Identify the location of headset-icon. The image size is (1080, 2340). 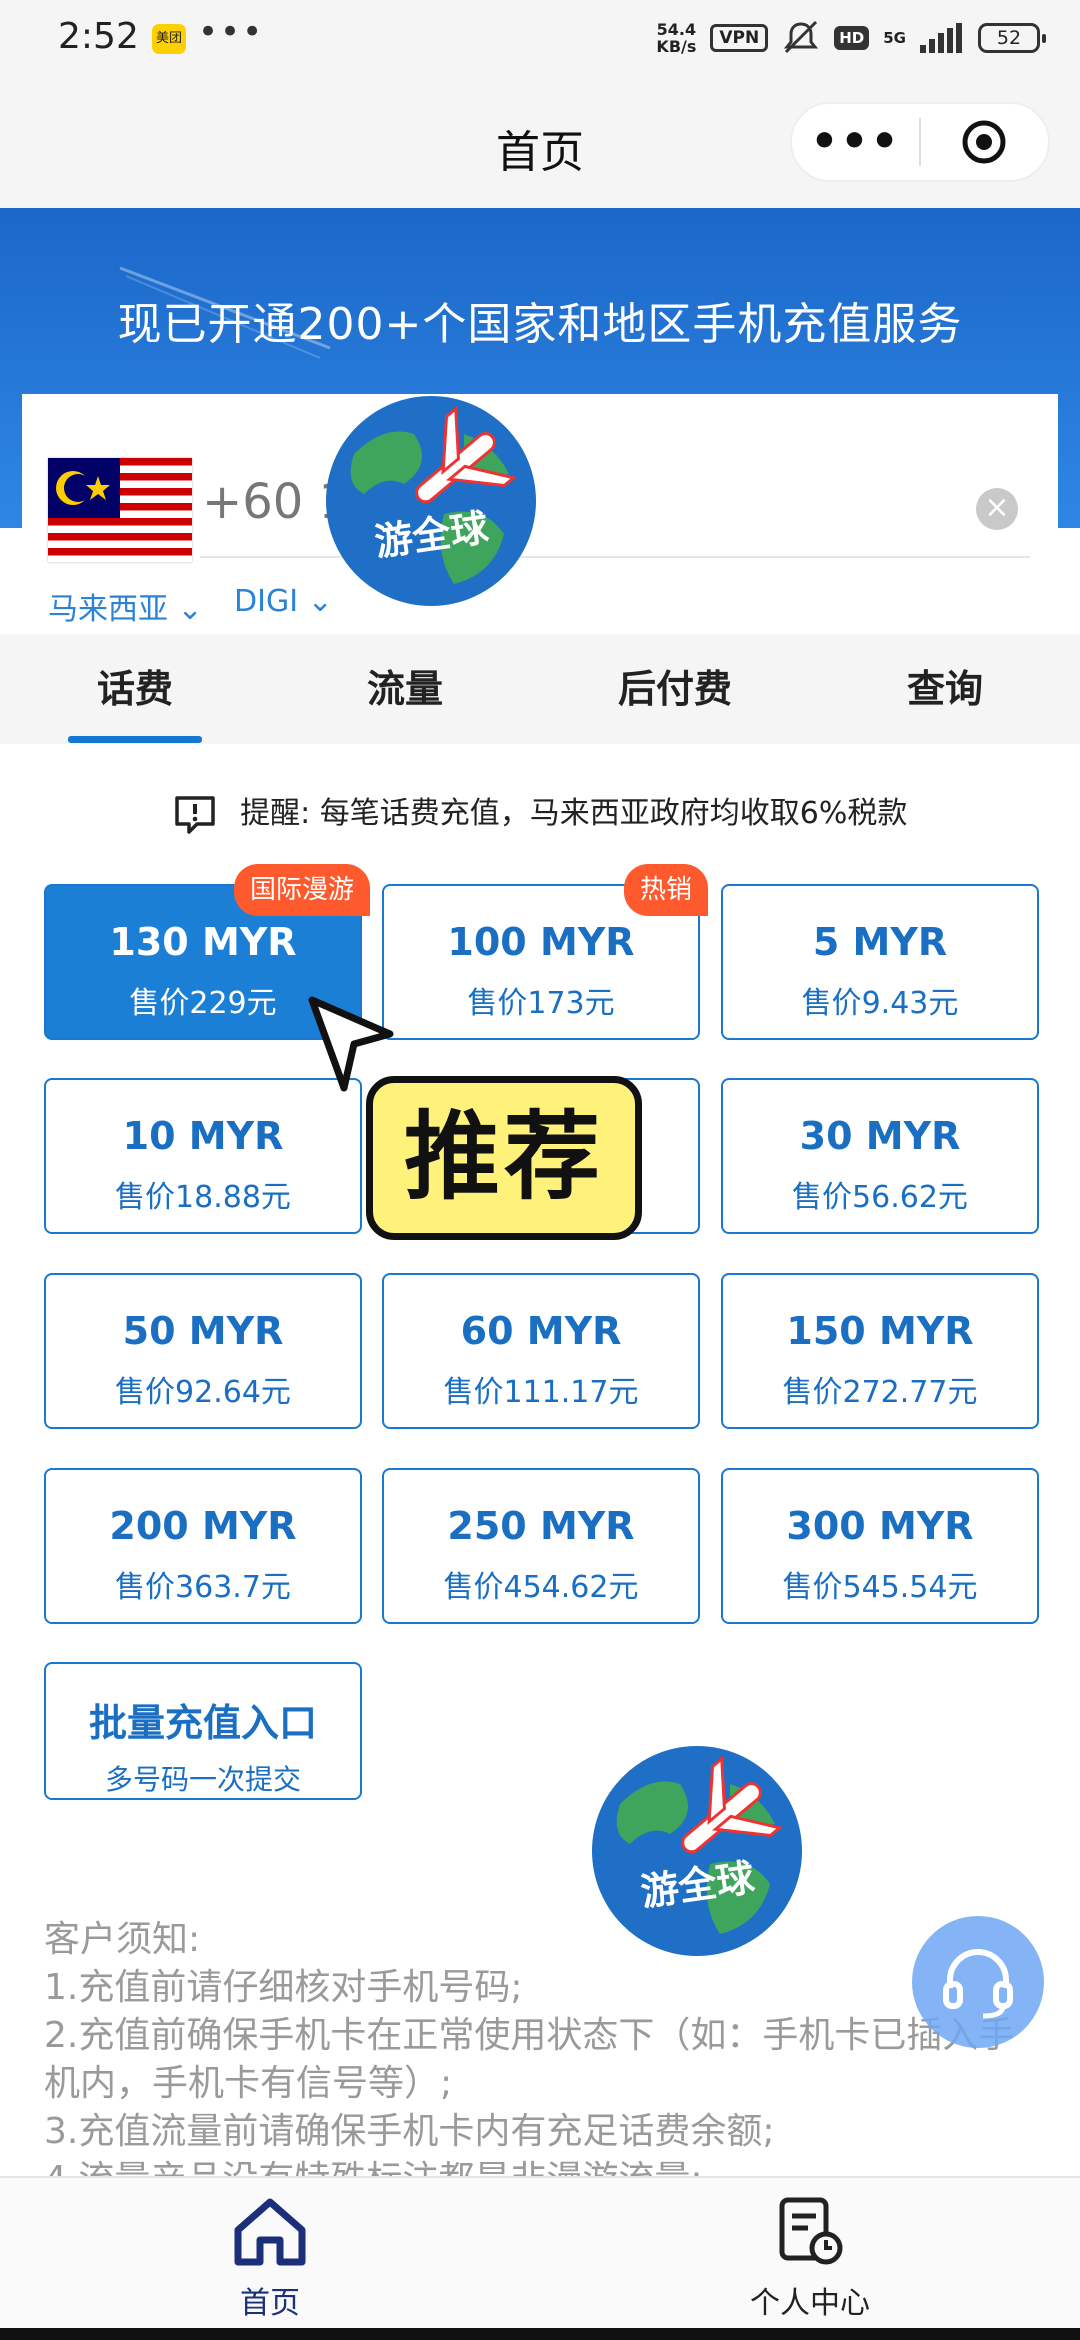
(978, 1984).